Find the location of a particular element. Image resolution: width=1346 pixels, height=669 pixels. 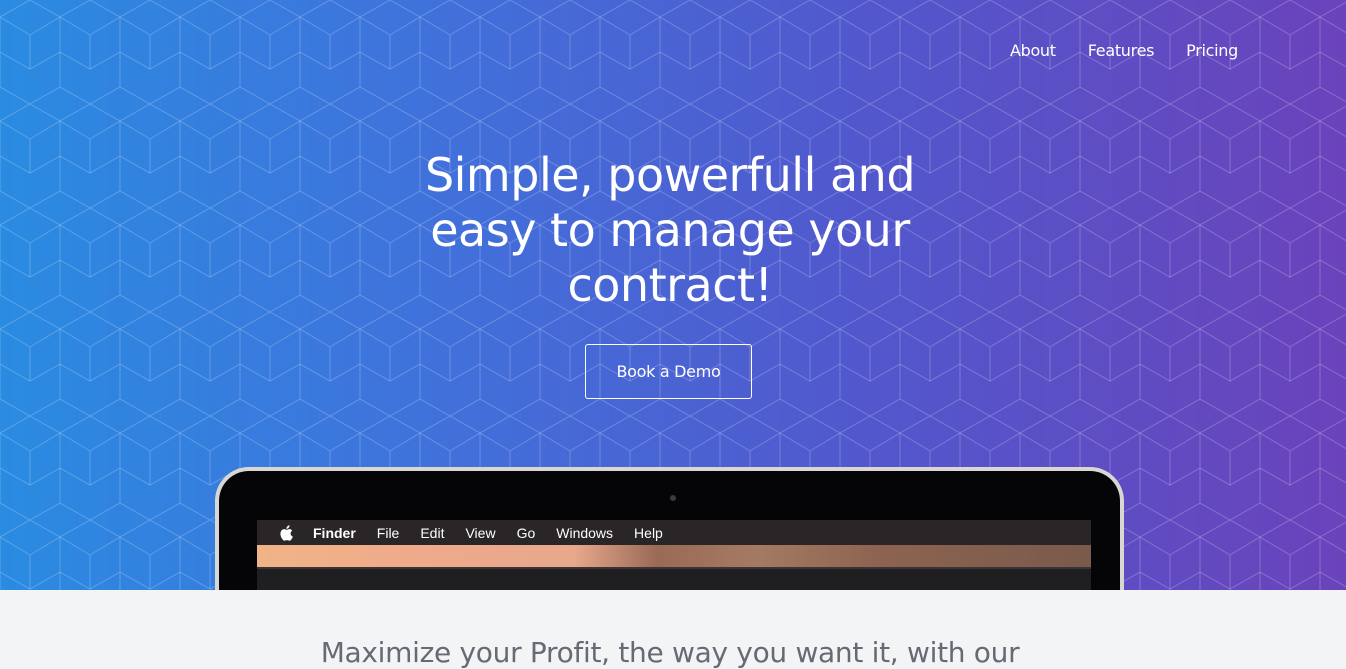

top-navigation: About Features Pricing is located at coordinates (1108, 50).